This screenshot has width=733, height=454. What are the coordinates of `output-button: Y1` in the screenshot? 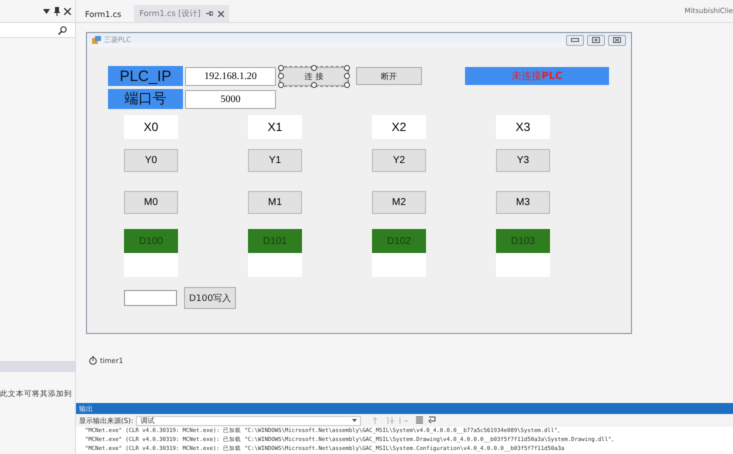 It's located at (275, 160).